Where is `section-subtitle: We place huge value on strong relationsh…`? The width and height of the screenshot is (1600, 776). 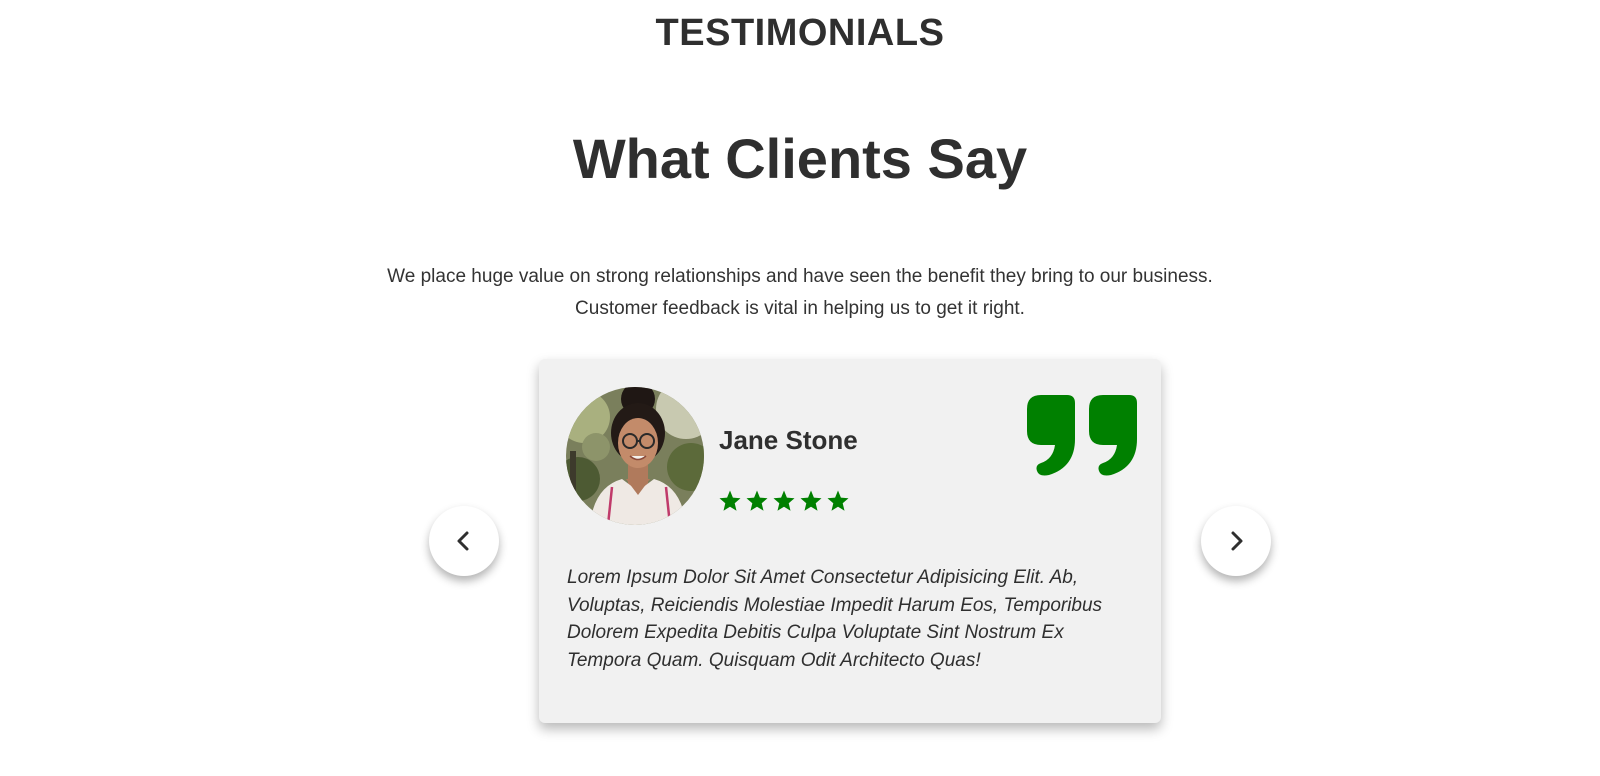
section-subtitle: We place huge value on strong relationsh… is located at coordinates (800, 293).